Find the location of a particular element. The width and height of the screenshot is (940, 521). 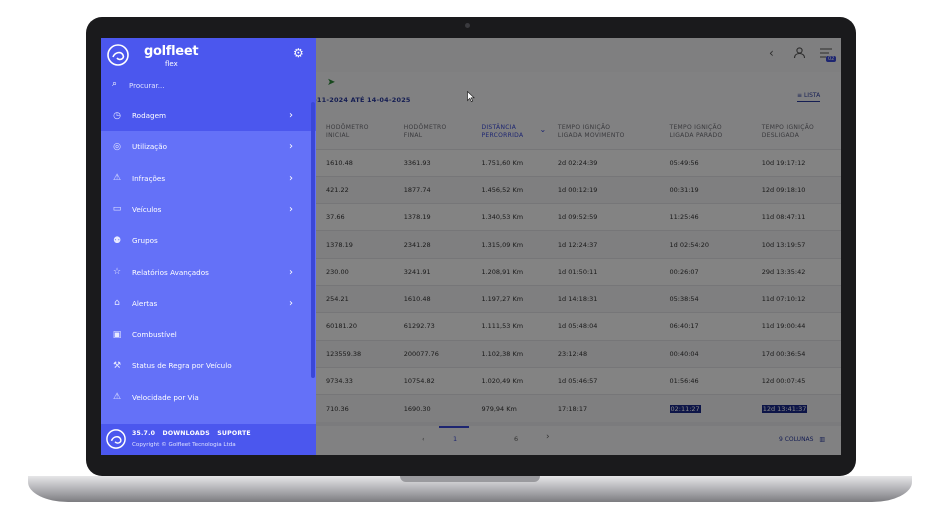

sidebar-item-label: Rodagem is located at coordinates (149, 115).